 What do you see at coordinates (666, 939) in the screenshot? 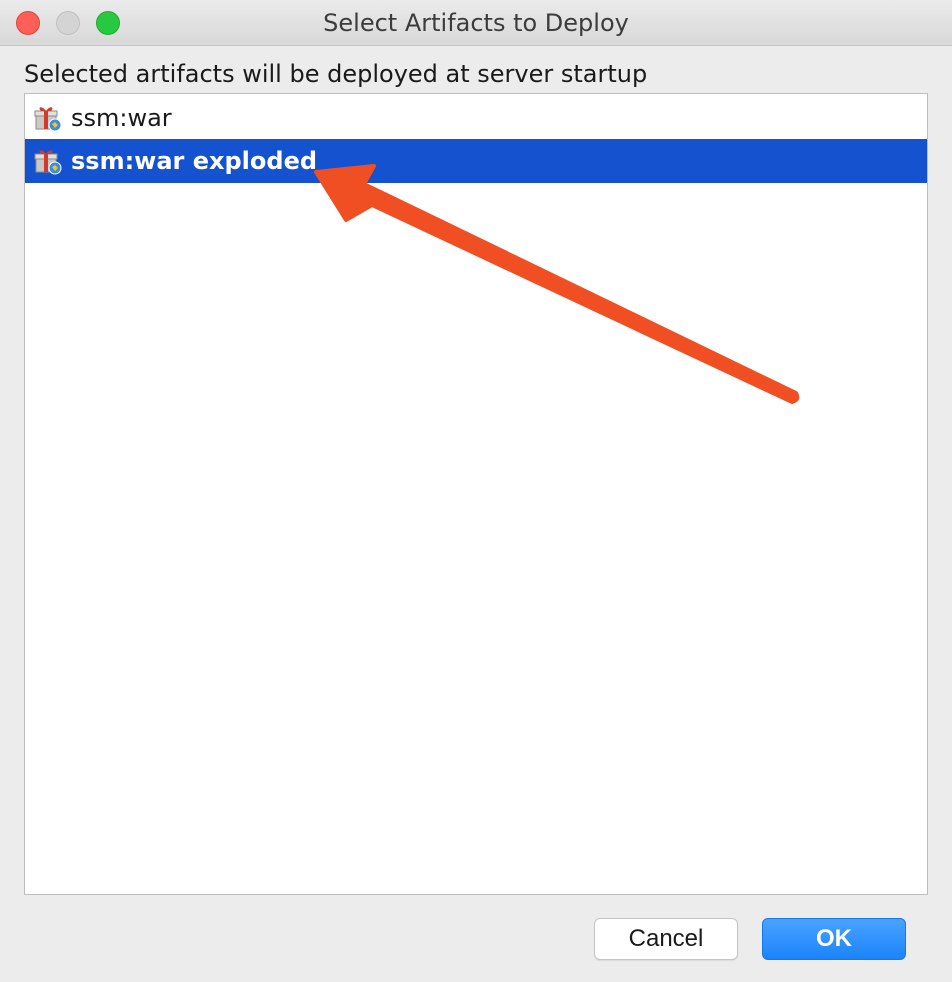
I see `cancel-button: Cancel` at bounding box center [666, 939].